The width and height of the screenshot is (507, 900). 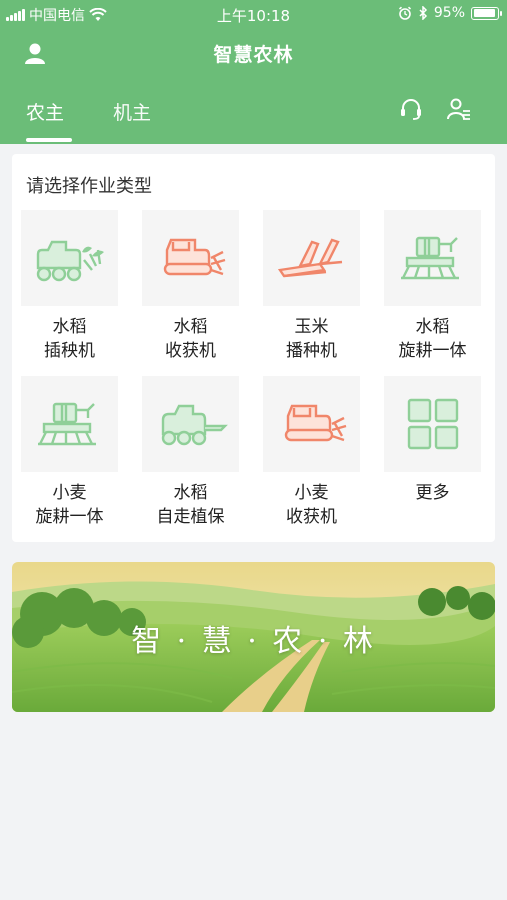 I want to click on battery-percent: 95%, so click(x=449, y=13).